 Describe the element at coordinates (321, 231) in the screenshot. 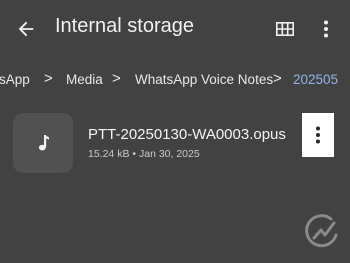

I see `logo-watermark-icon` at that location.